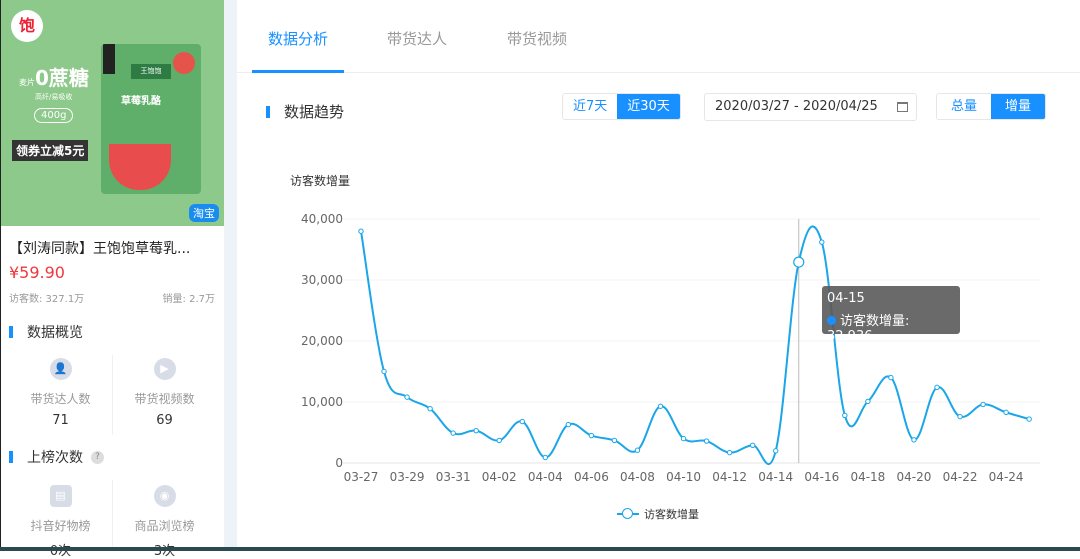 This screenshot has width=1080, height=559. What do you see at coordinates (361, 477) in the screenshot?
I see `x-tick-label: 03-27` at bounding box center [361, 477].